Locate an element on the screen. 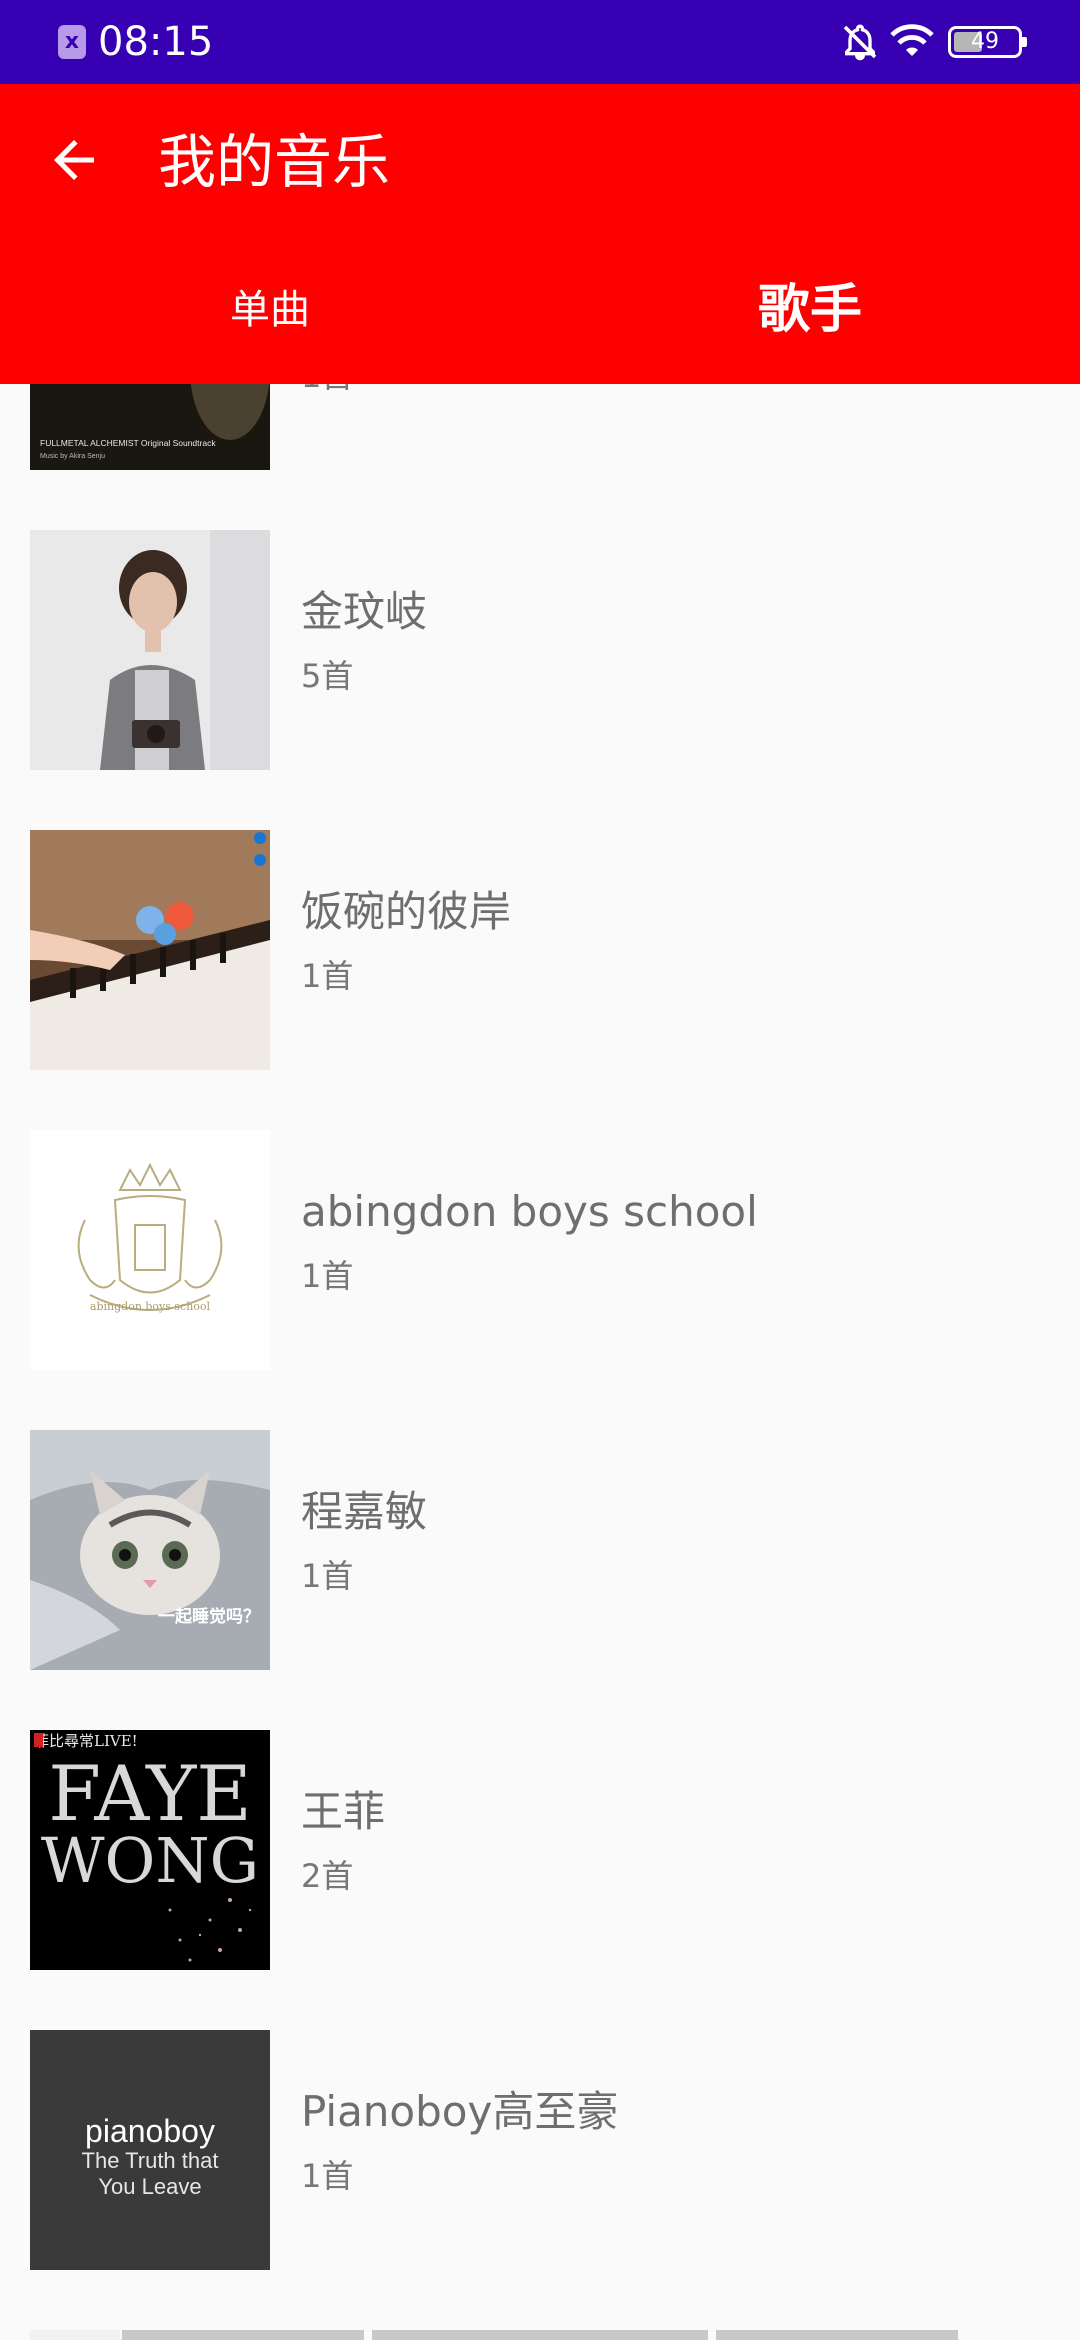 The width and height of the screenshot is (1080, 2340). wifi-icon is located at coordinates (912, 40).